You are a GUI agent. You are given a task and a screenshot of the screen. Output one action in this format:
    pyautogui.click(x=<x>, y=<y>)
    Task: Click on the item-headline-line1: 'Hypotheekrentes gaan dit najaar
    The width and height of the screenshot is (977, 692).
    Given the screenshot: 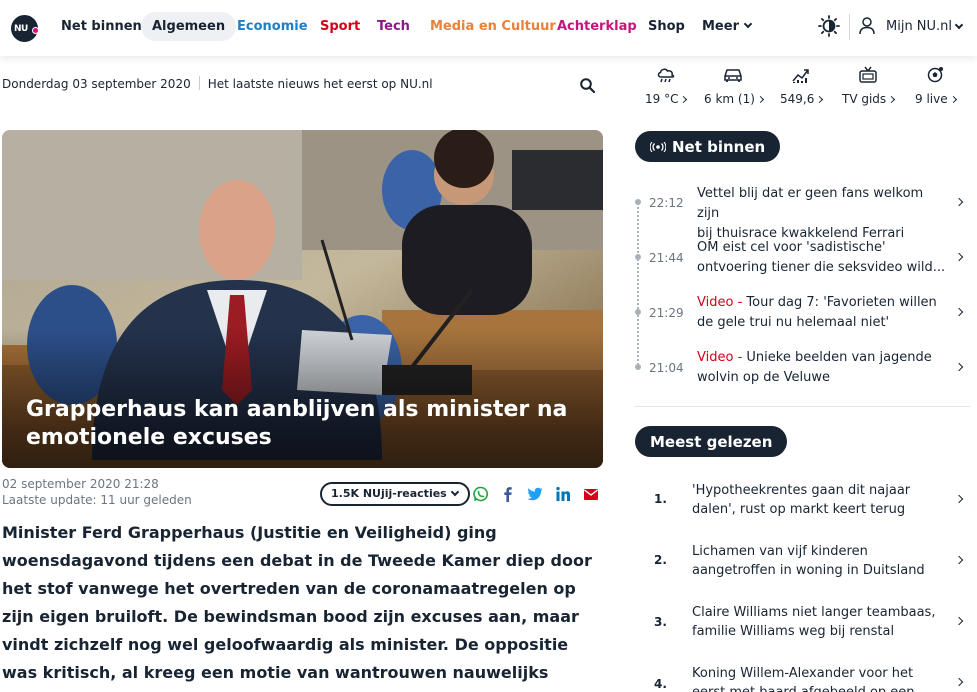 What is the action you would take?
    pyautogui.click(x=801, y=490)
    